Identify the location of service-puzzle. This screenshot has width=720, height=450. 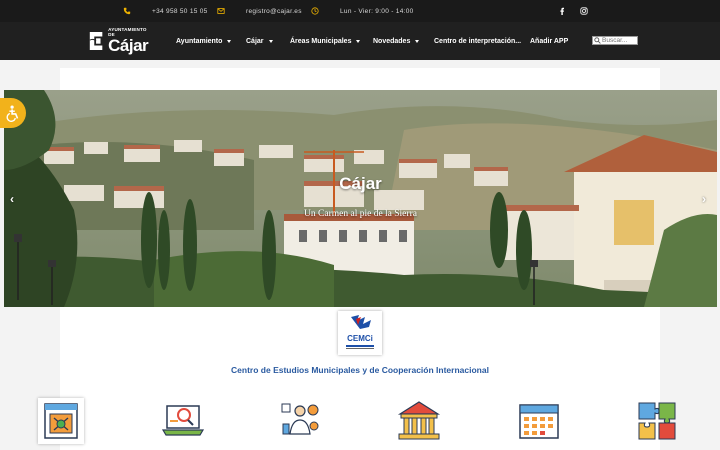
(657, 421).